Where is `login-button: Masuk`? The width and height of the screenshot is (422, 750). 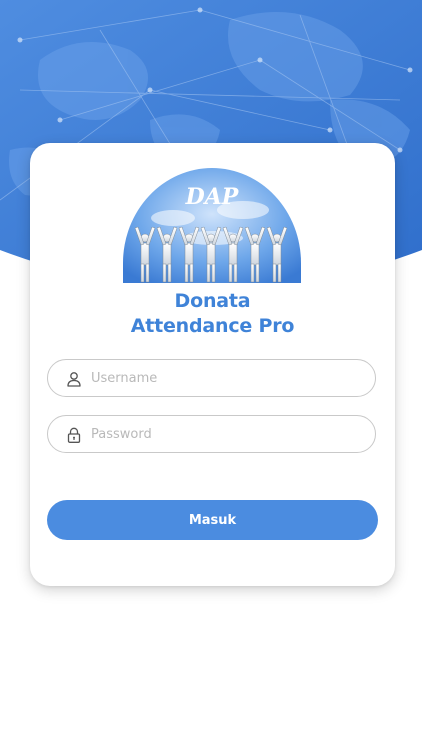
login-button: Masuk is located at coordinates (212, 520).